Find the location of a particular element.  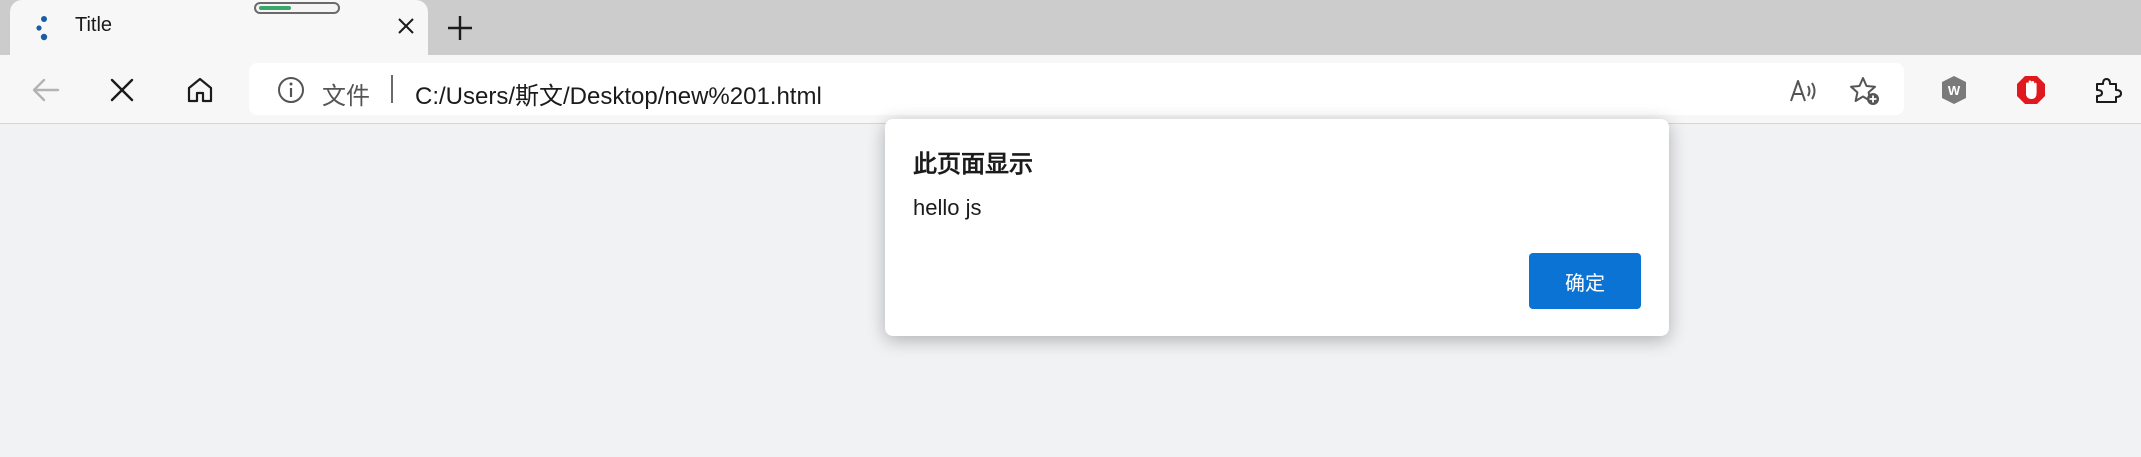

dialog-title: 此页面显示 is located at coordinates (973, 164).